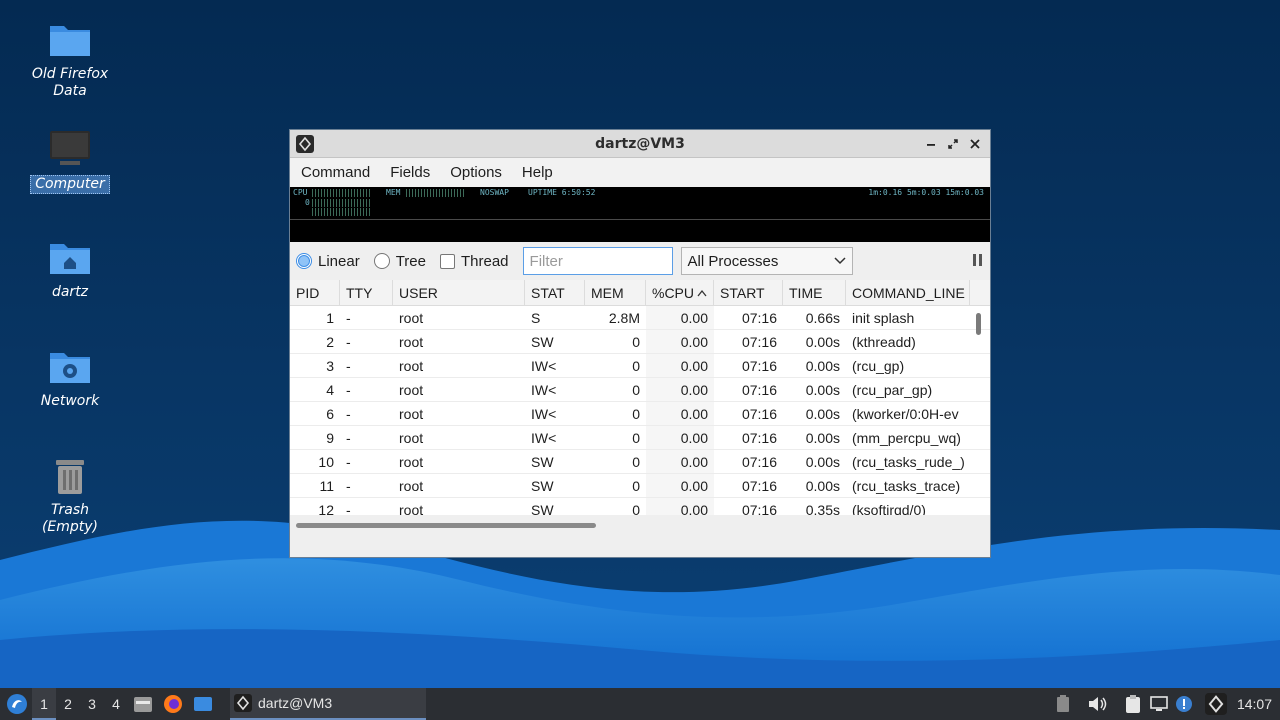 The height and width of the screenshot is (720, 1280). I want to click on close-button, so click(975, 144).